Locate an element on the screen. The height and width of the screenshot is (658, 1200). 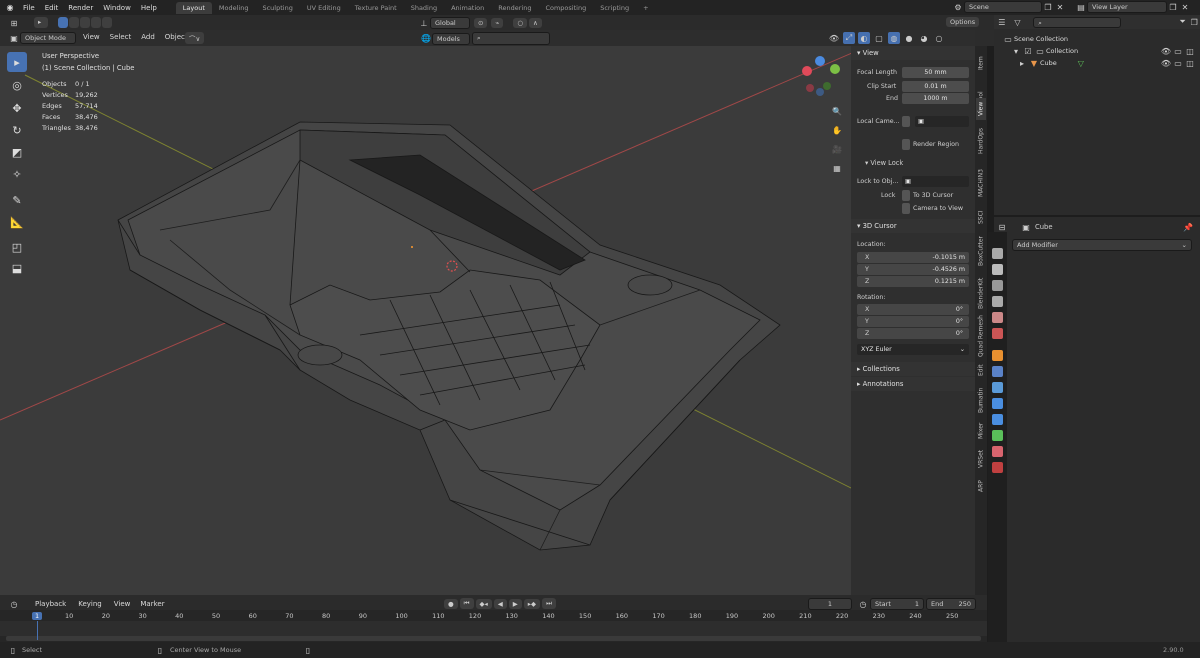
material-tab-icon is located at coordinates (997, 451).